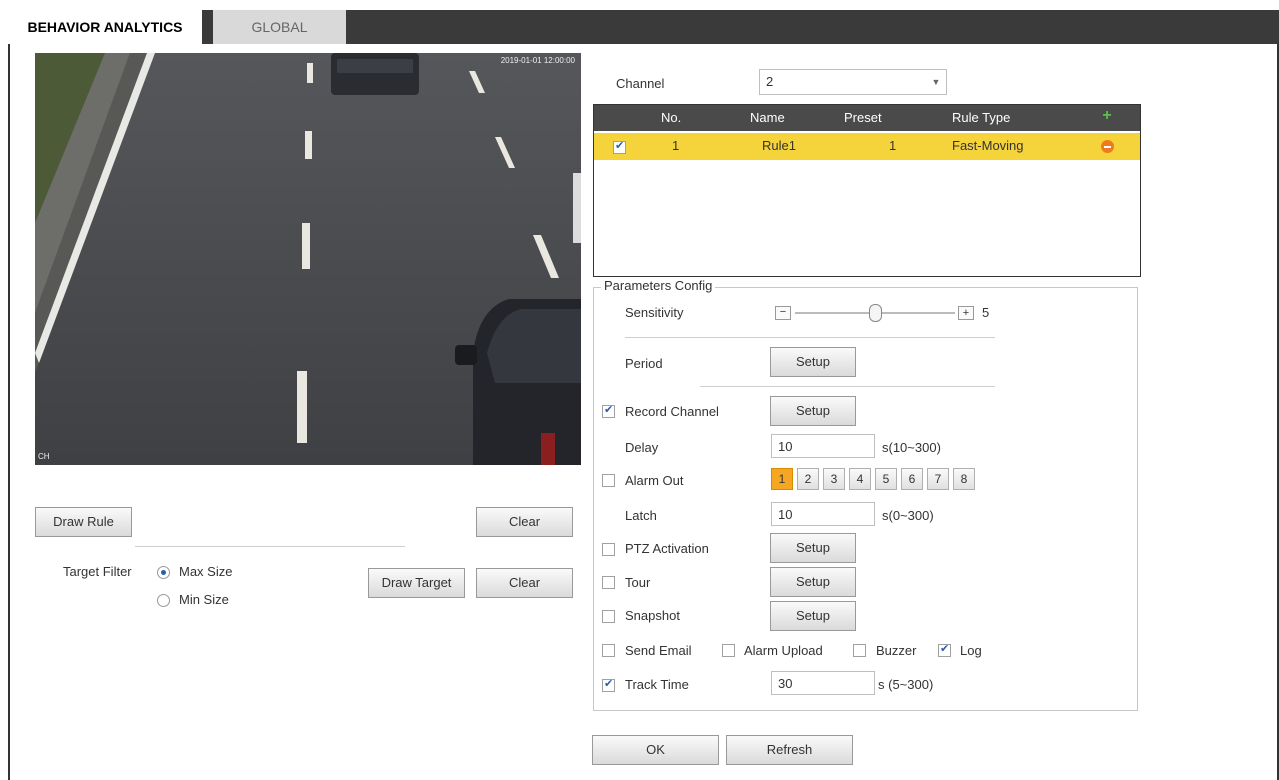  What do you see at coordinates (813, 548) in the screenshot?
I see `ptz-setup-button: Setup` at bounding box center [813, 548].